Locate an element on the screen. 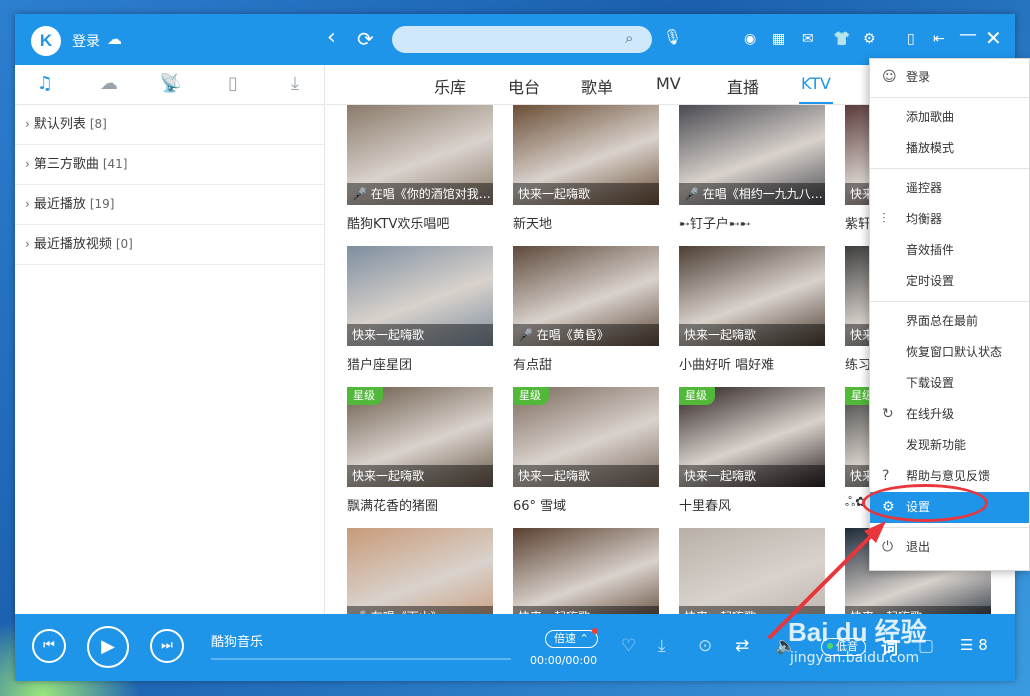  menu-item: ⏻ 退出 is located at coordinates (949, 547).